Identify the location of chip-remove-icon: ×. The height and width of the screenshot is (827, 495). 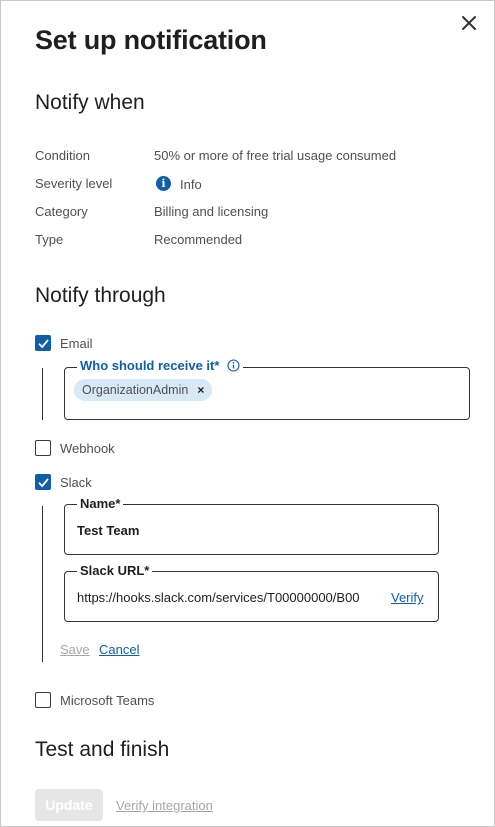
(200, 390).